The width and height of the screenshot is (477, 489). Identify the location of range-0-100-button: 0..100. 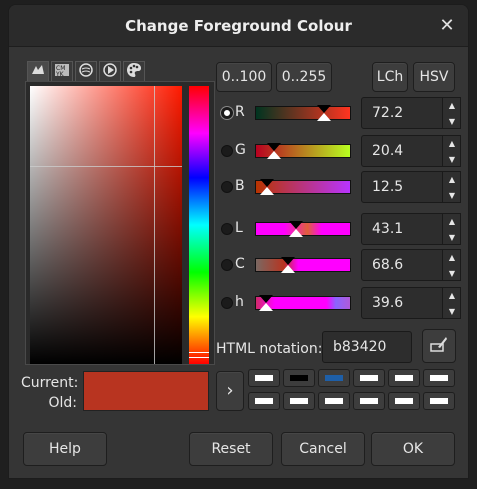
(244, 77).